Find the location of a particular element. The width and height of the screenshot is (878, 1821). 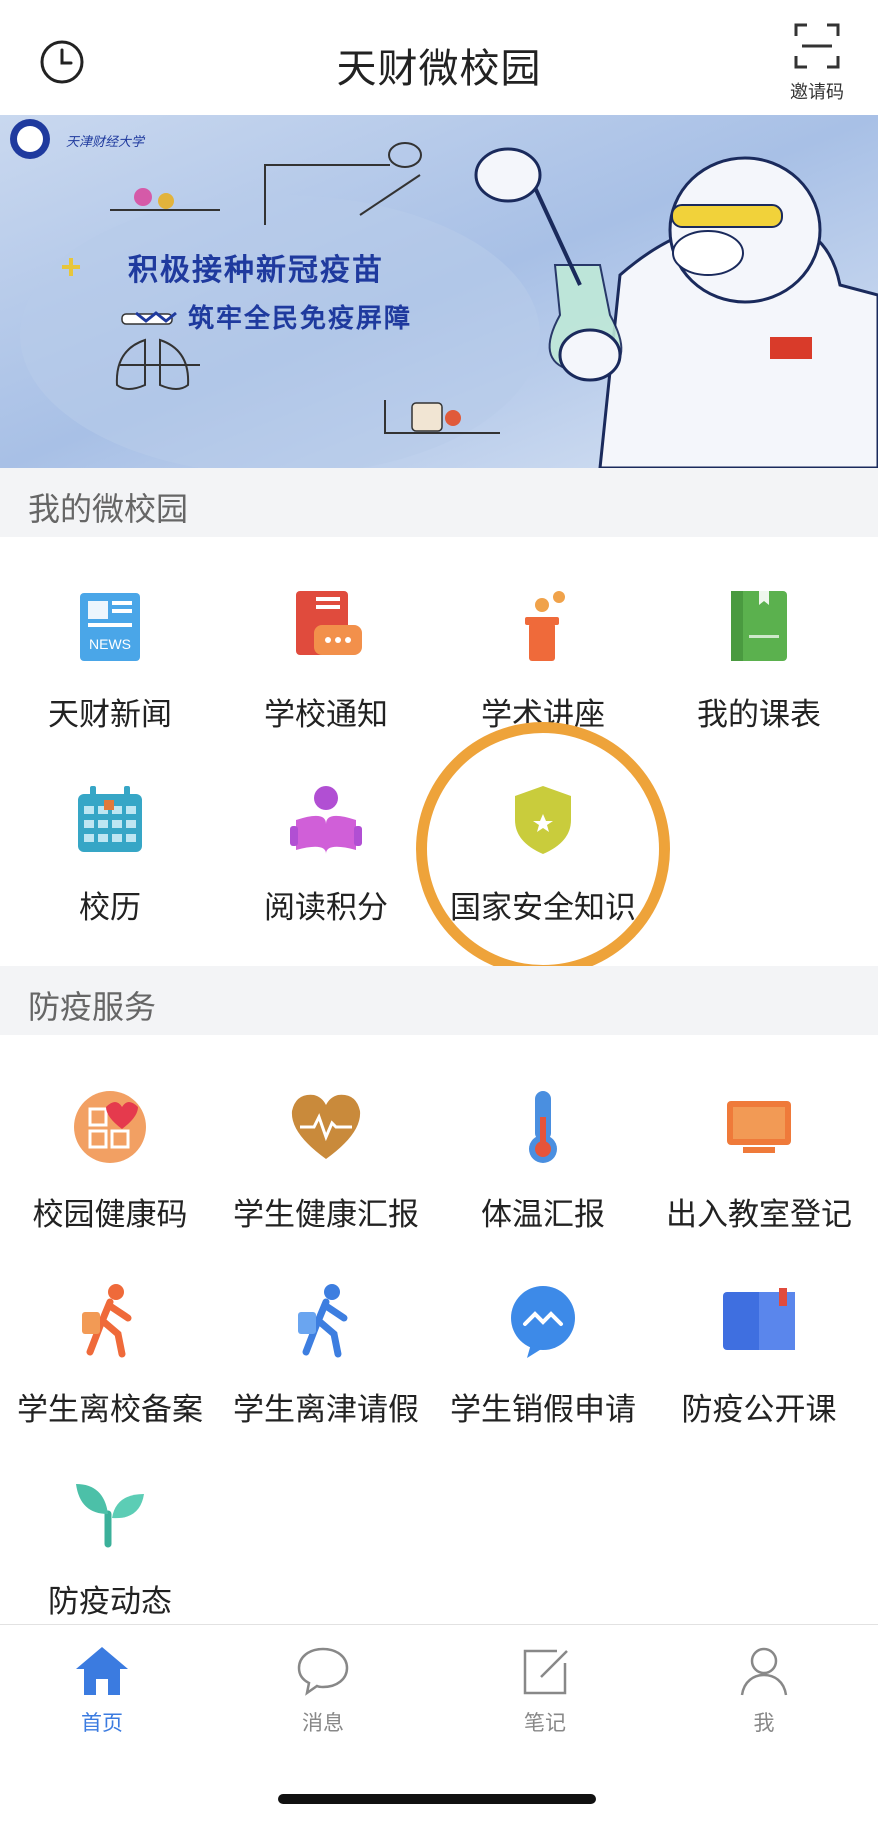

home-icon is located at coordinates (102, 1671).